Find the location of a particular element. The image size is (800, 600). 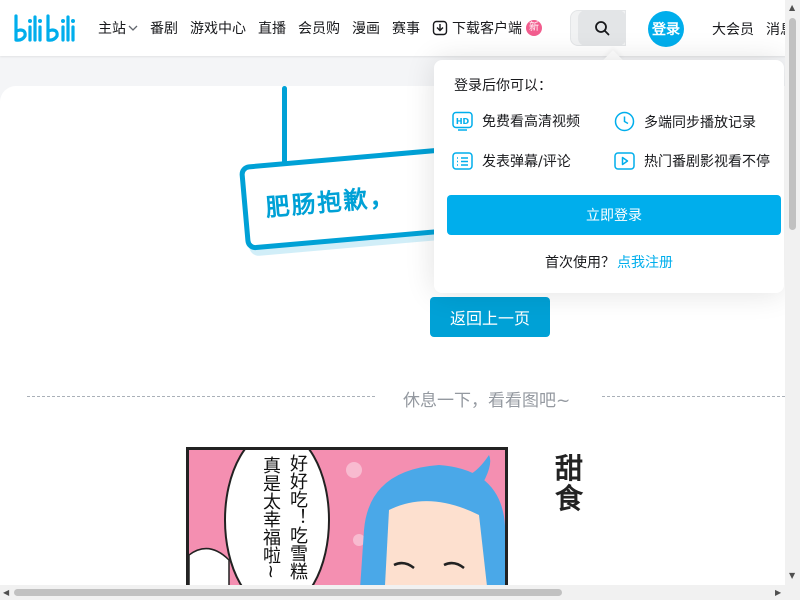

vip-link: 大会员 is located at coordinates (733, 29).